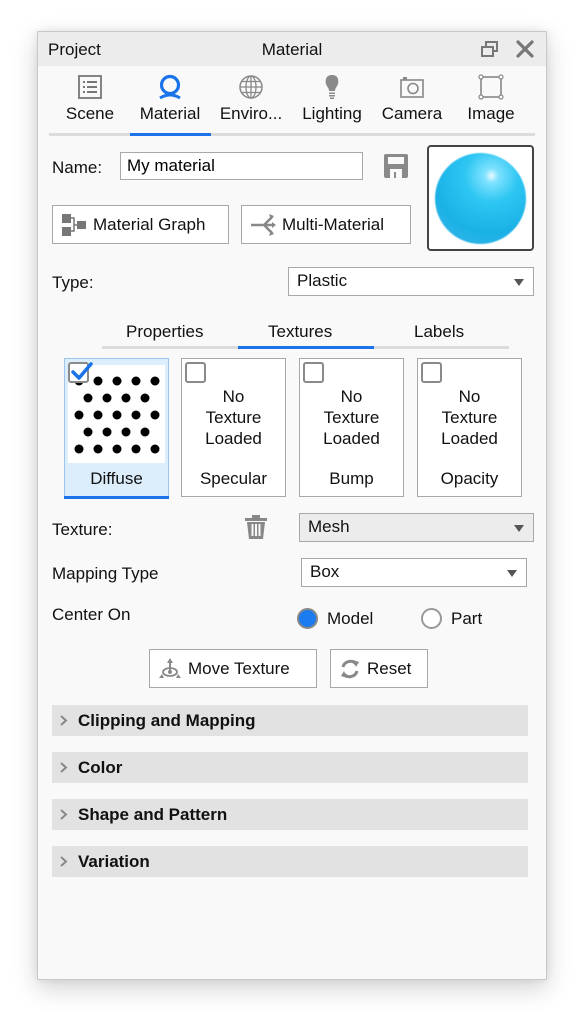 This screenshot has width=585, height=1024. Describe the element at coordinates (233, 478) in the screenshot. I see `texture-name: Specular` at that location.